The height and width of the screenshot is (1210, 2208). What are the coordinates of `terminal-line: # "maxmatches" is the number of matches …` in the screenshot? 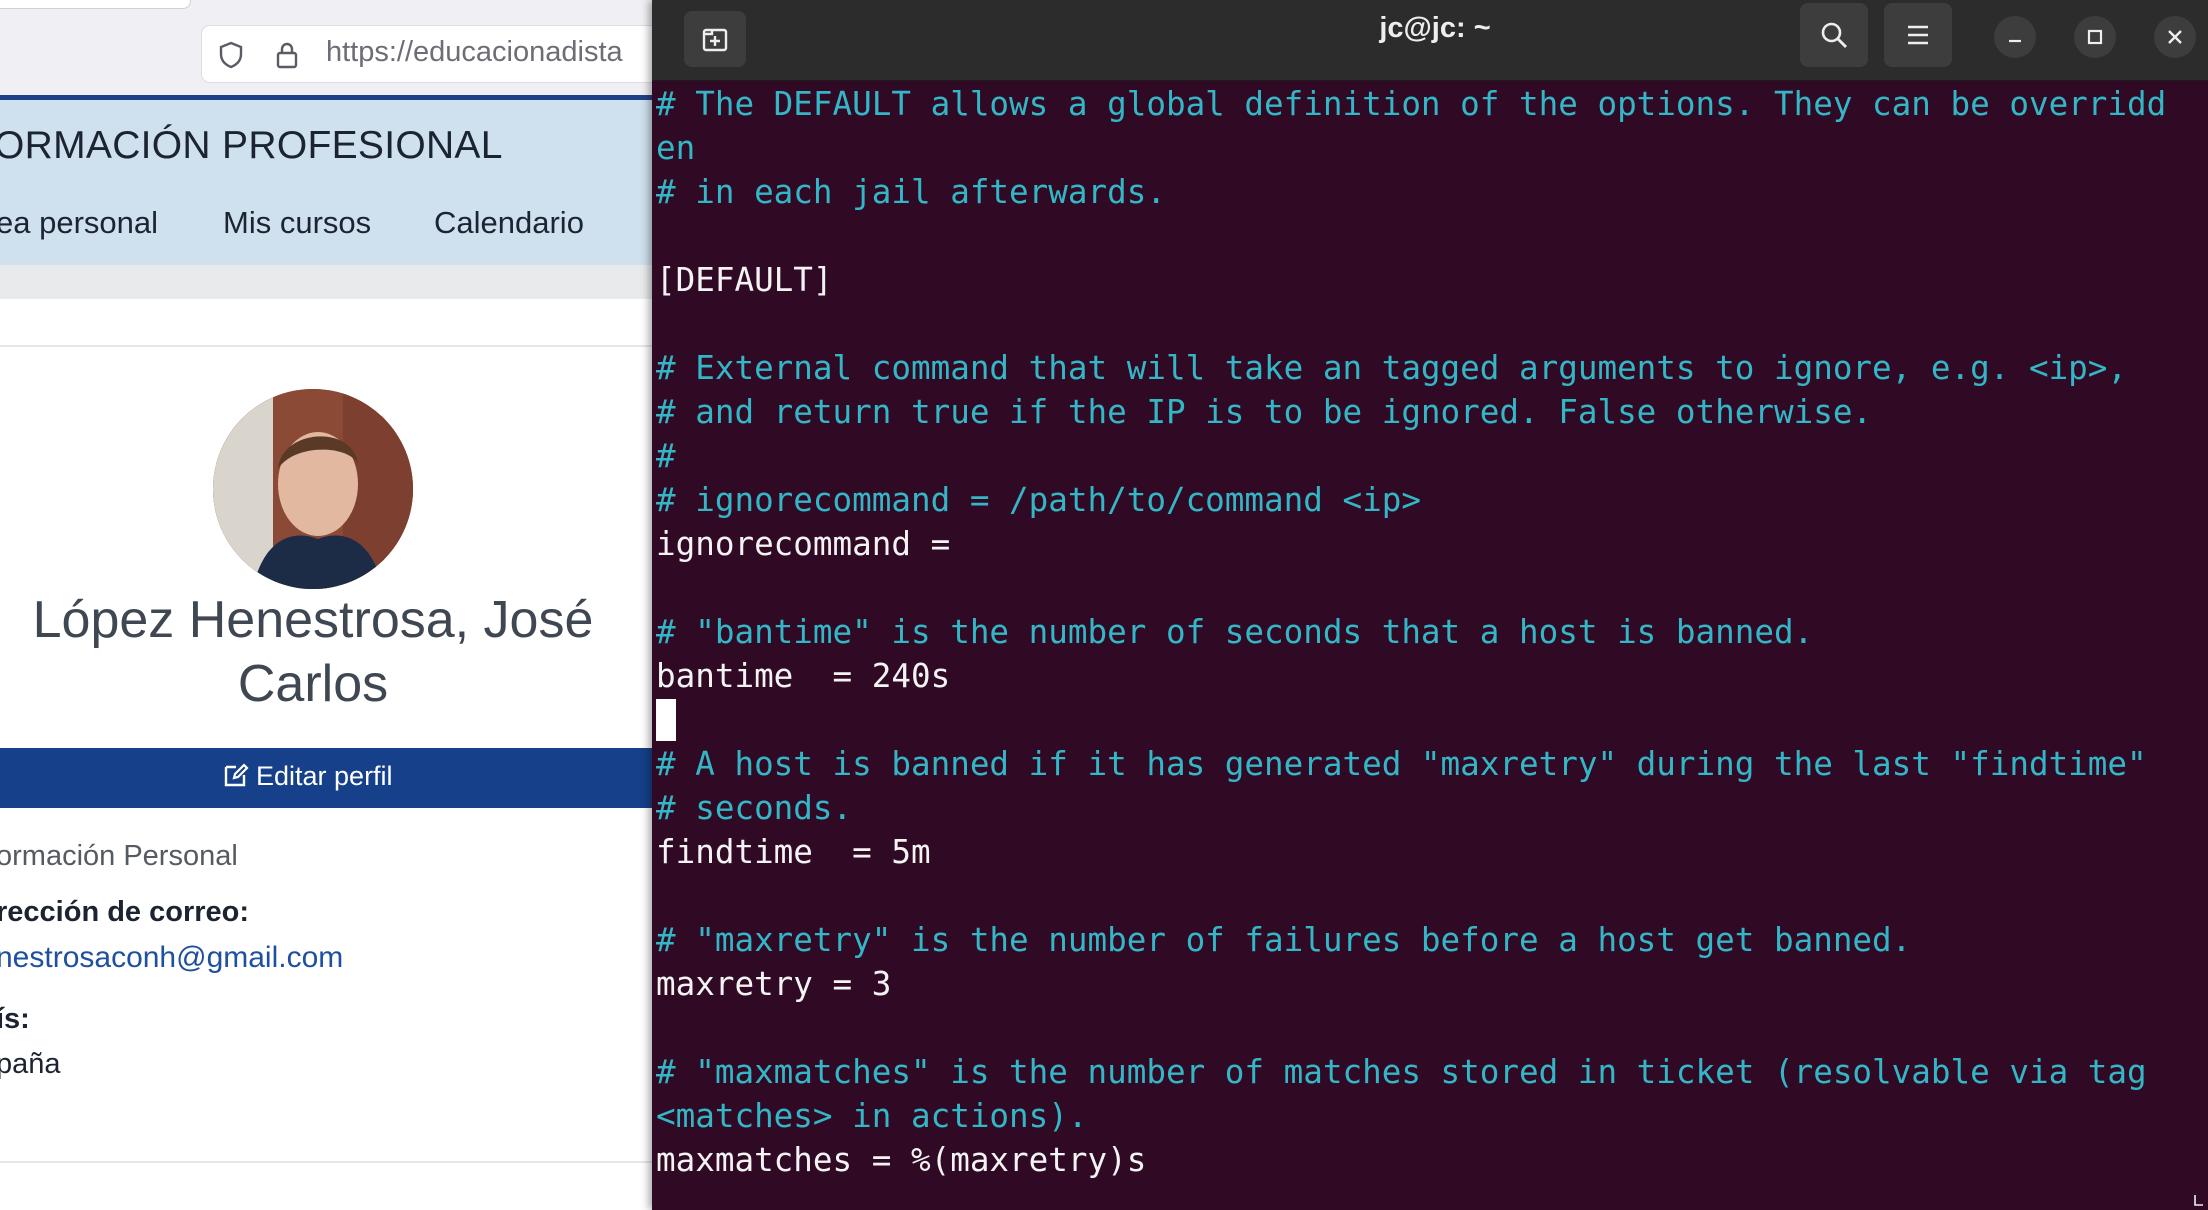 It's located at (1401, 1072).